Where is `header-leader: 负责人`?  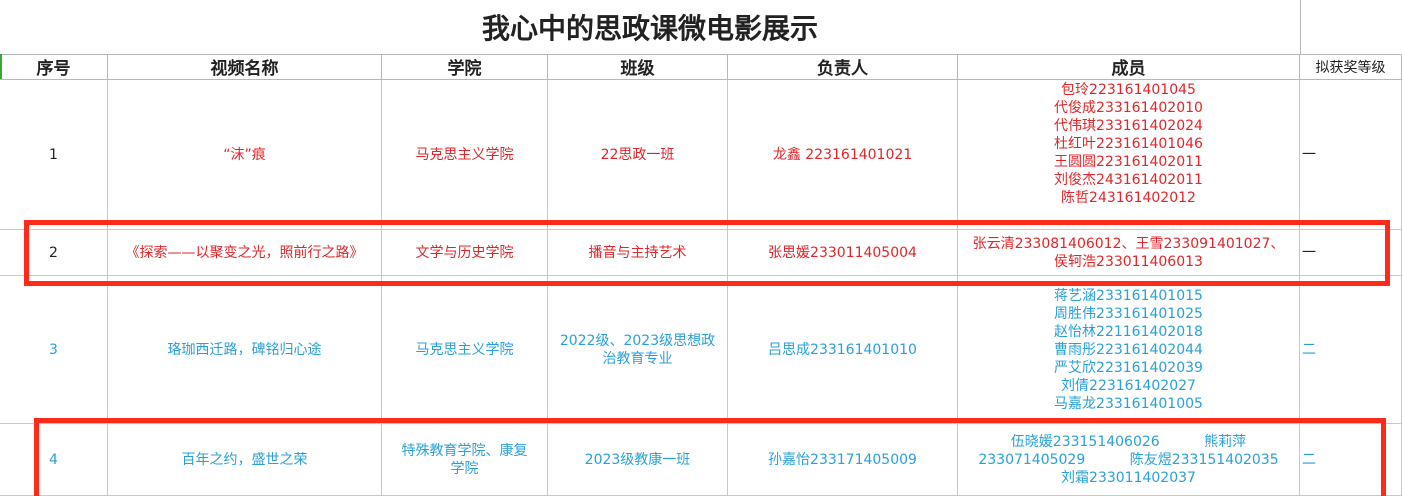 header-leader: 负责人 is located at coordinates (843, 67).